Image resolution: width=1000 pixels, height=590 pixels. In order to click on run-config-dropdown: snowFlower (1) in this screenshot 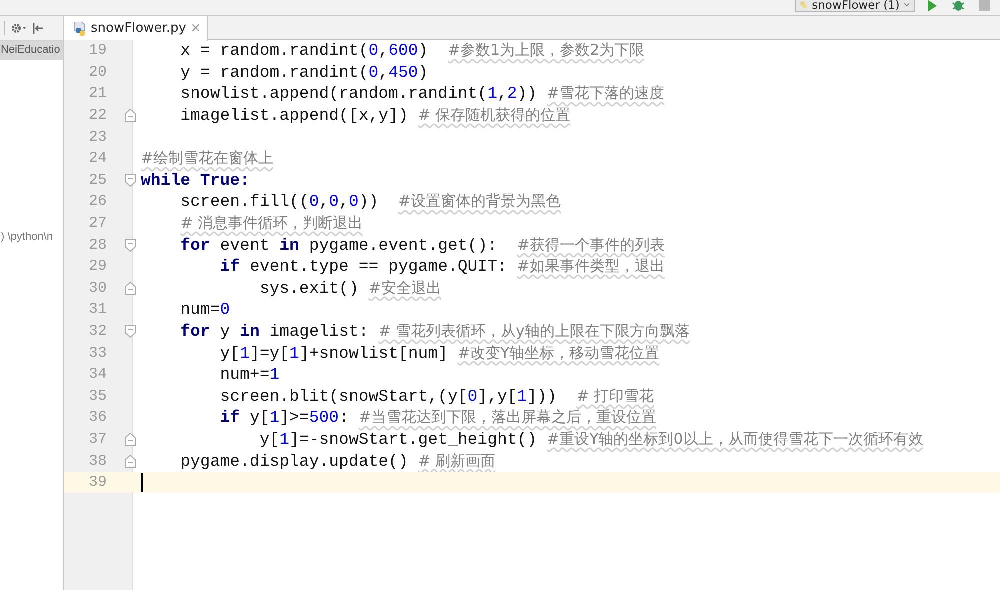, I will do `click(855, 6)`.